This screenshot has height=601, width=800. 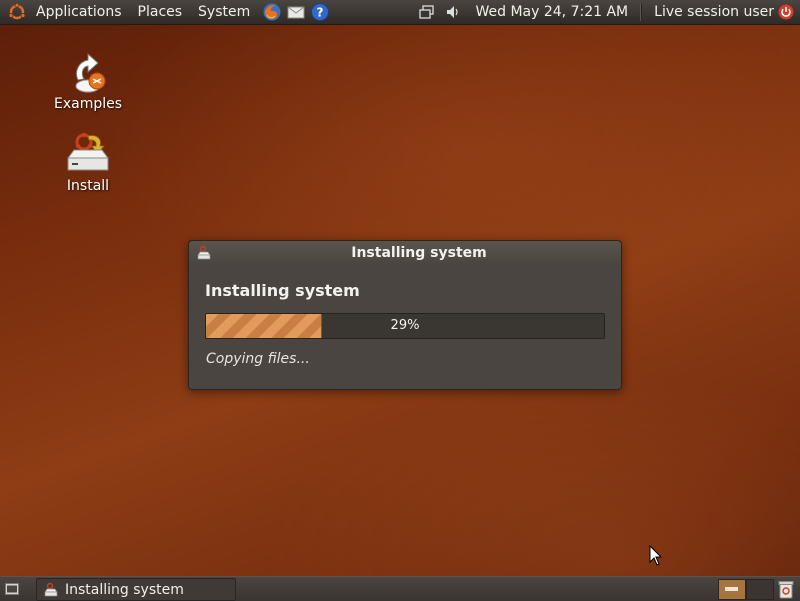 I want to click on trash-icon, so click(x=786, y=589).